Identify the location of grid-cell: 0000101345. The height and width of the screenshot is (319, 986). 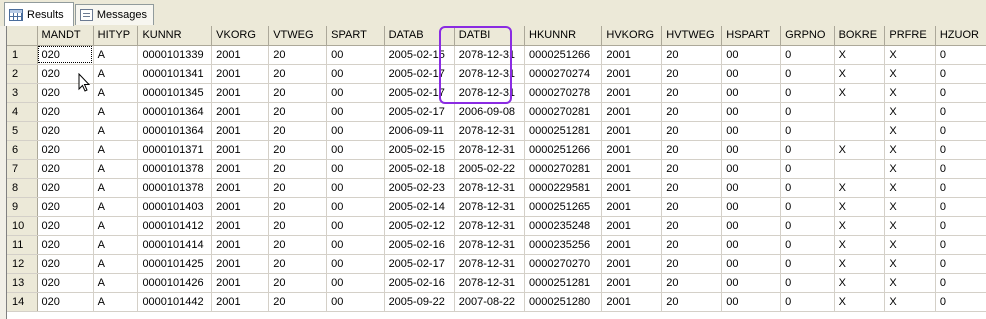
(175, 93).